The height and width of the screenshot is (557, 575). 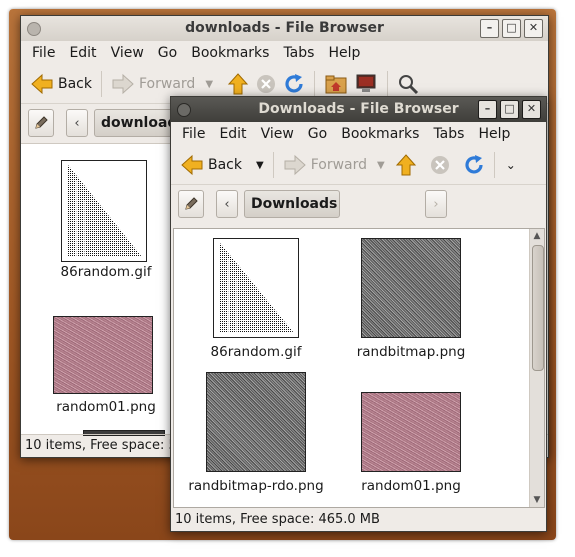 I want to click on status-bar: 10 items, Free space: 465.0 MB, so click(x=277, y=519).